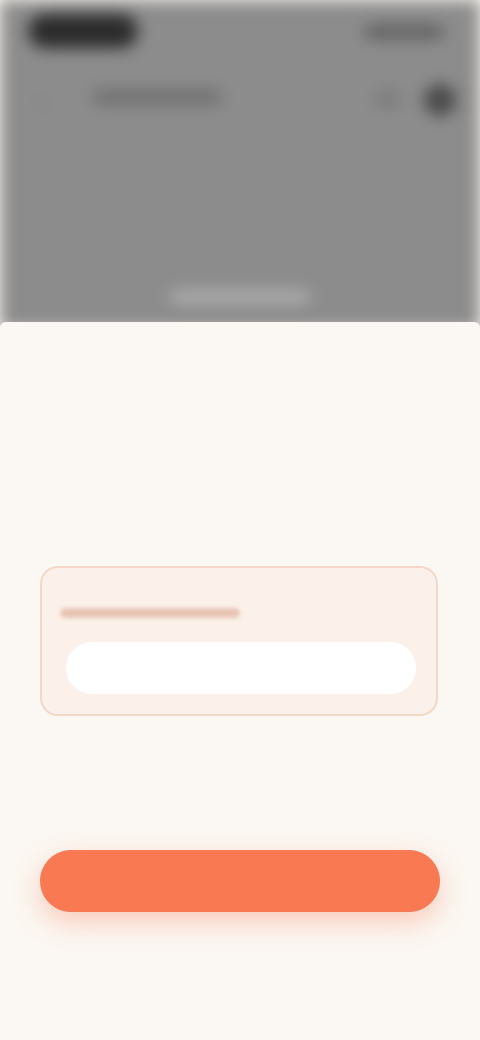 The height and width of the screenshot is (1040, 480). What do you see at coordinates (239, 641) in the screenshot?
I see `option-card` at bounding box center [239, 641].